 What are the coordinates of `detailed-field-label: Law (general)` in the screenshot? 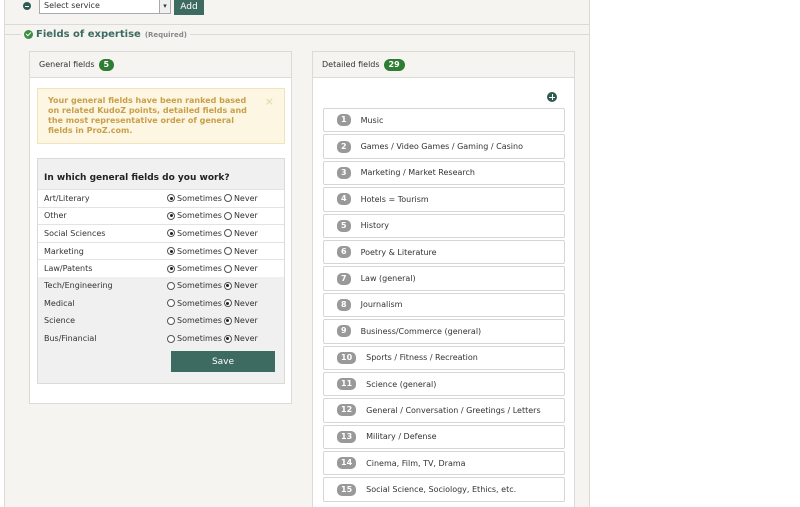 It's located at (388, 279).